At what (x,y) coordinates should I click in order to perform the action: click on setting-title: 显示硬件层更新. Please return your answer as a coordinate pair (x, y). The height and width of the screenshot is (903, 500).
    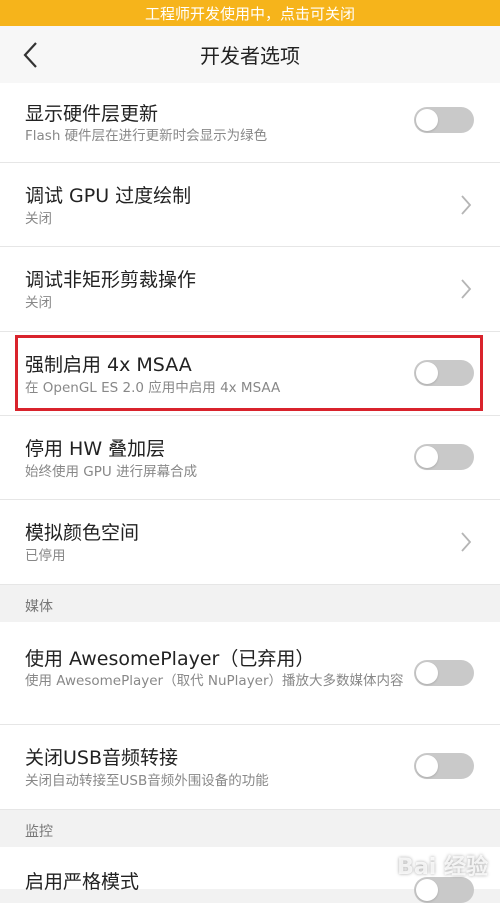
    Looking at the image, I should click on (92, 114).